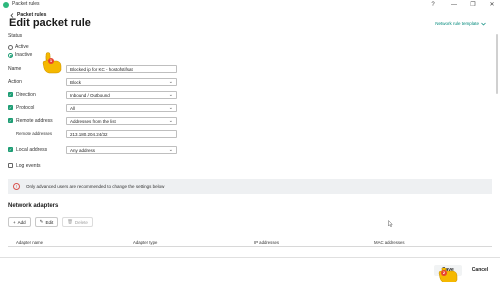  Describe the element at coordinates (492, 5) in the screenshot. I see `close-button: ✕` at that location.